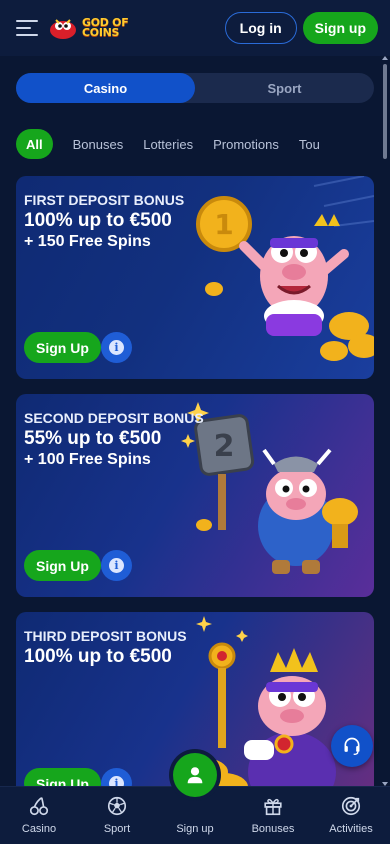  I want to click on promo-filter-tabs: All Bonuses Lotteries Promotions Tou, so click(173, 144).